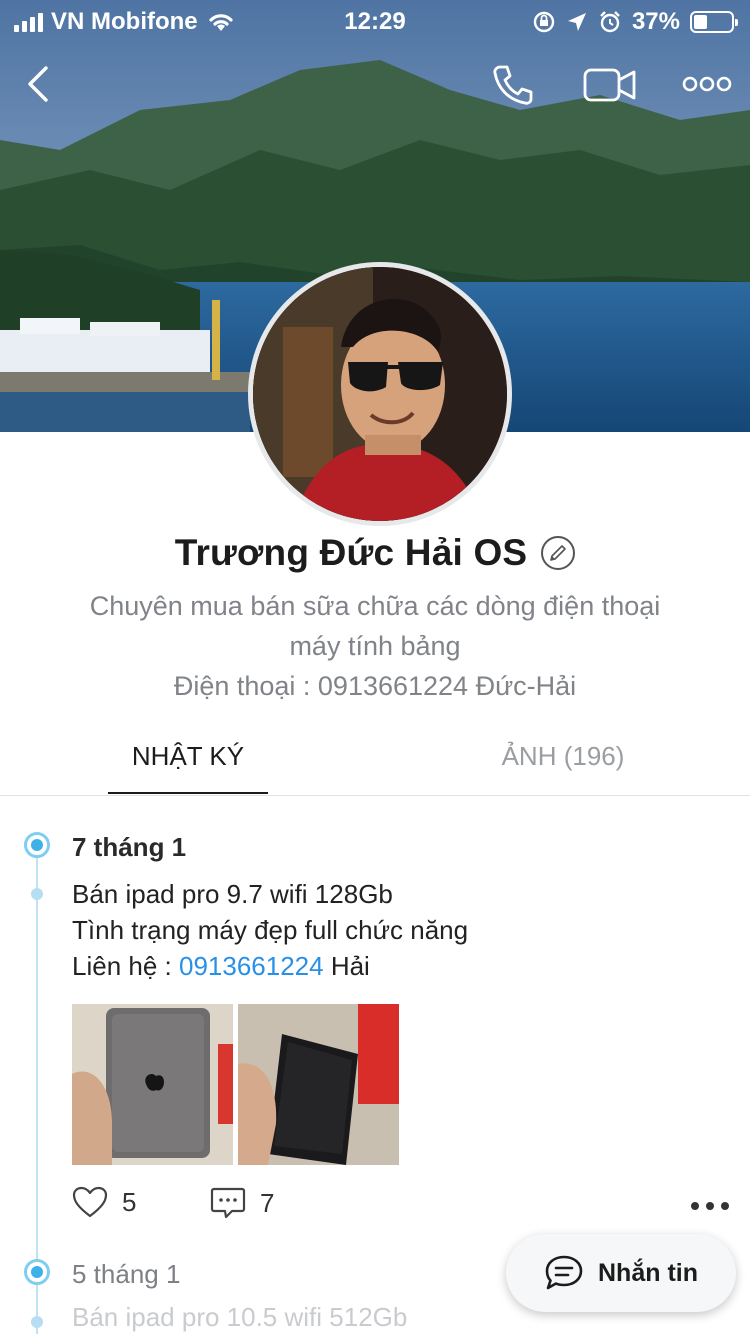 Image resolution: width=750 pixels, height=1334 pixels. I want to click on avatar, so click(380, 394).